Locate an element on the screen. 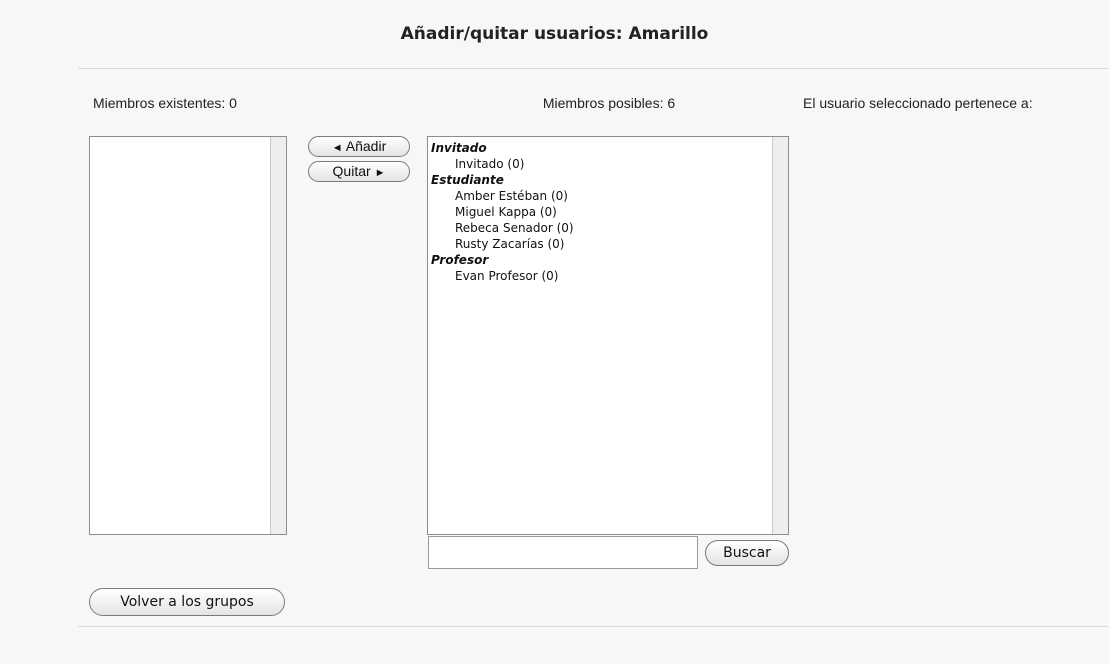 The height and width of the screenshot is (664, 1109). list-item: Rusty Zacarías (0) is located at coordinates (609, 244).